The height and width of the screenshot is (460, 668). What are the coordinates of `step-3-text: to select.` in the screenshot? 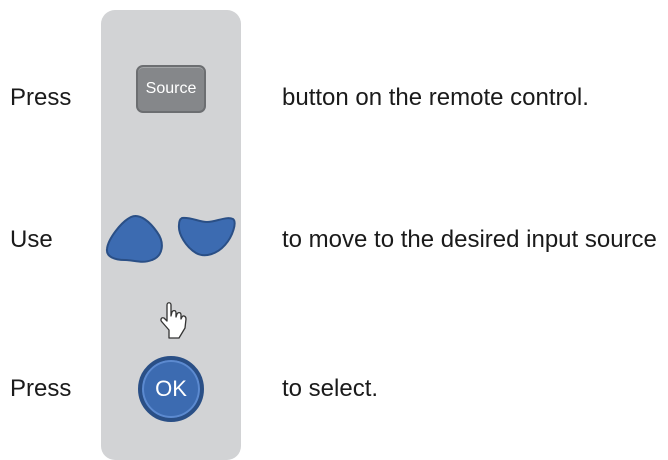 It's located at (330, 388).